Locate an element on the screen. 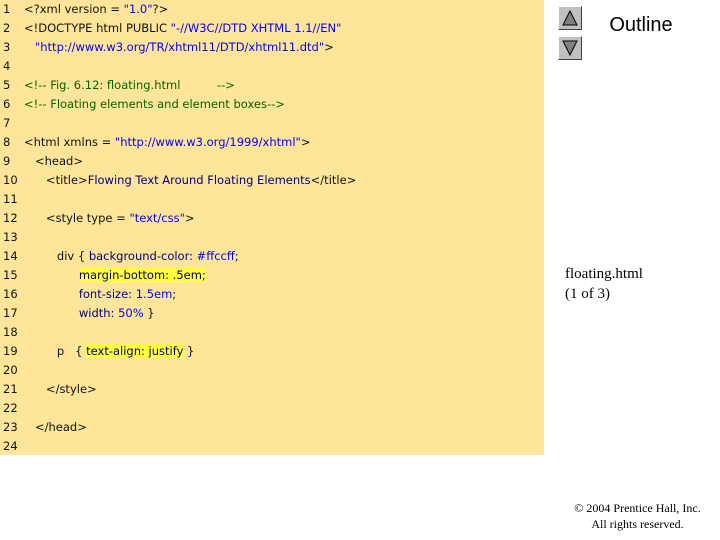 This screenshot has height=540, width=720. slide-caption: floating.html (1 of 3) is located at coordinates (604, 284).